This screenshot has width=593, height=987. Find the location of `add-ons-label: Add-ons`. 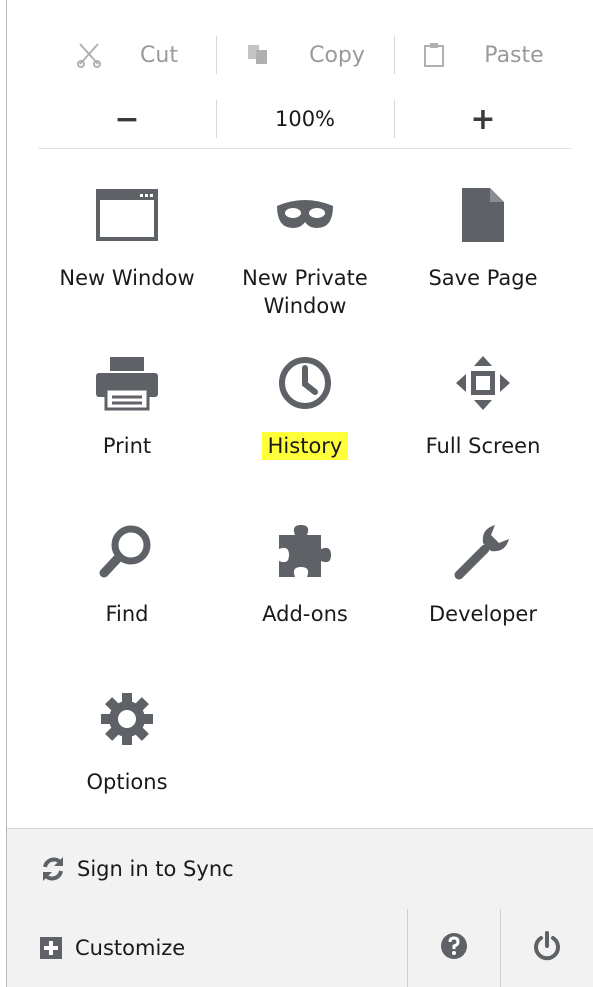

add-ons-label: Add-ons is located at coordinates (305, 614).